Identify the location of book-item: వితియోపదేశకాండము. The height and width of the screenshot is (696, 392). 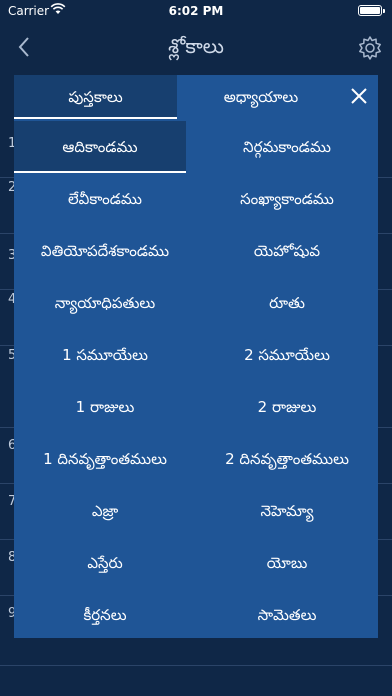
(105, 251).